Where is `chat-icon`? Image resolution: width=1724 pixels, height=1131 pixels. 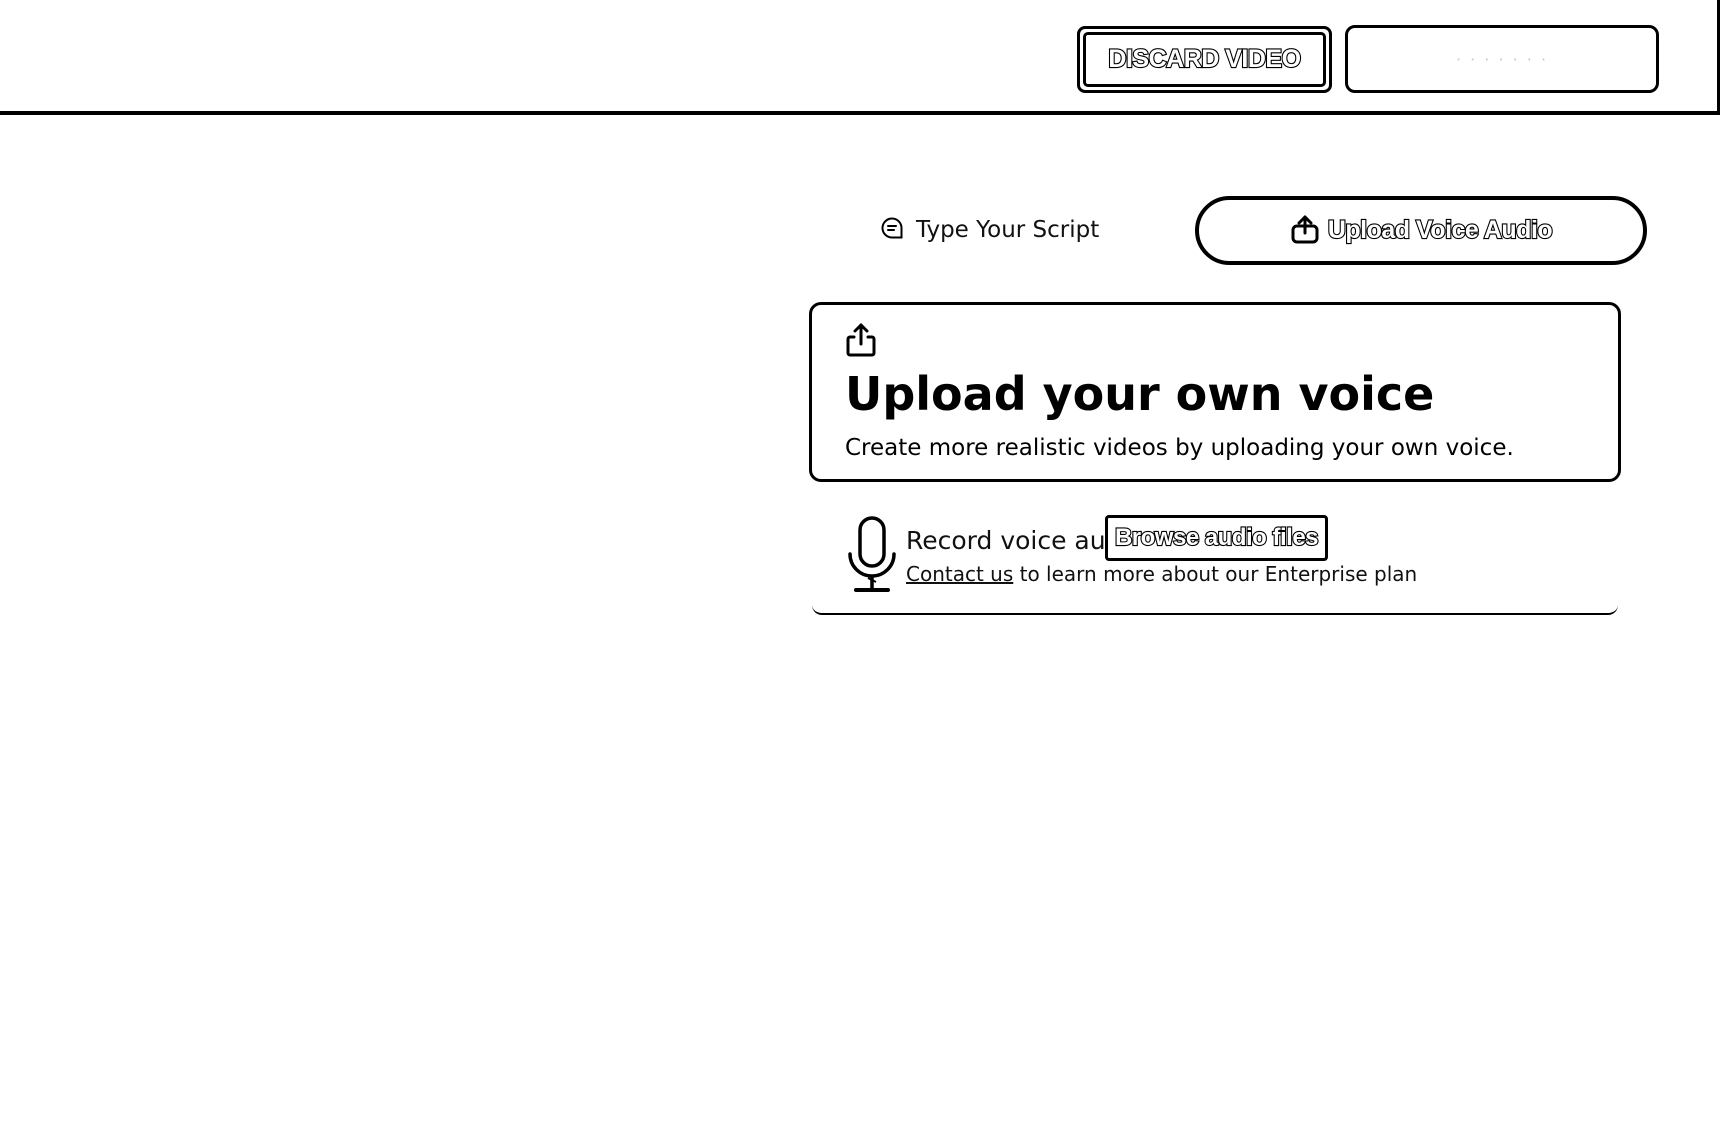
chat-icon is located at coordinates (892, 230).